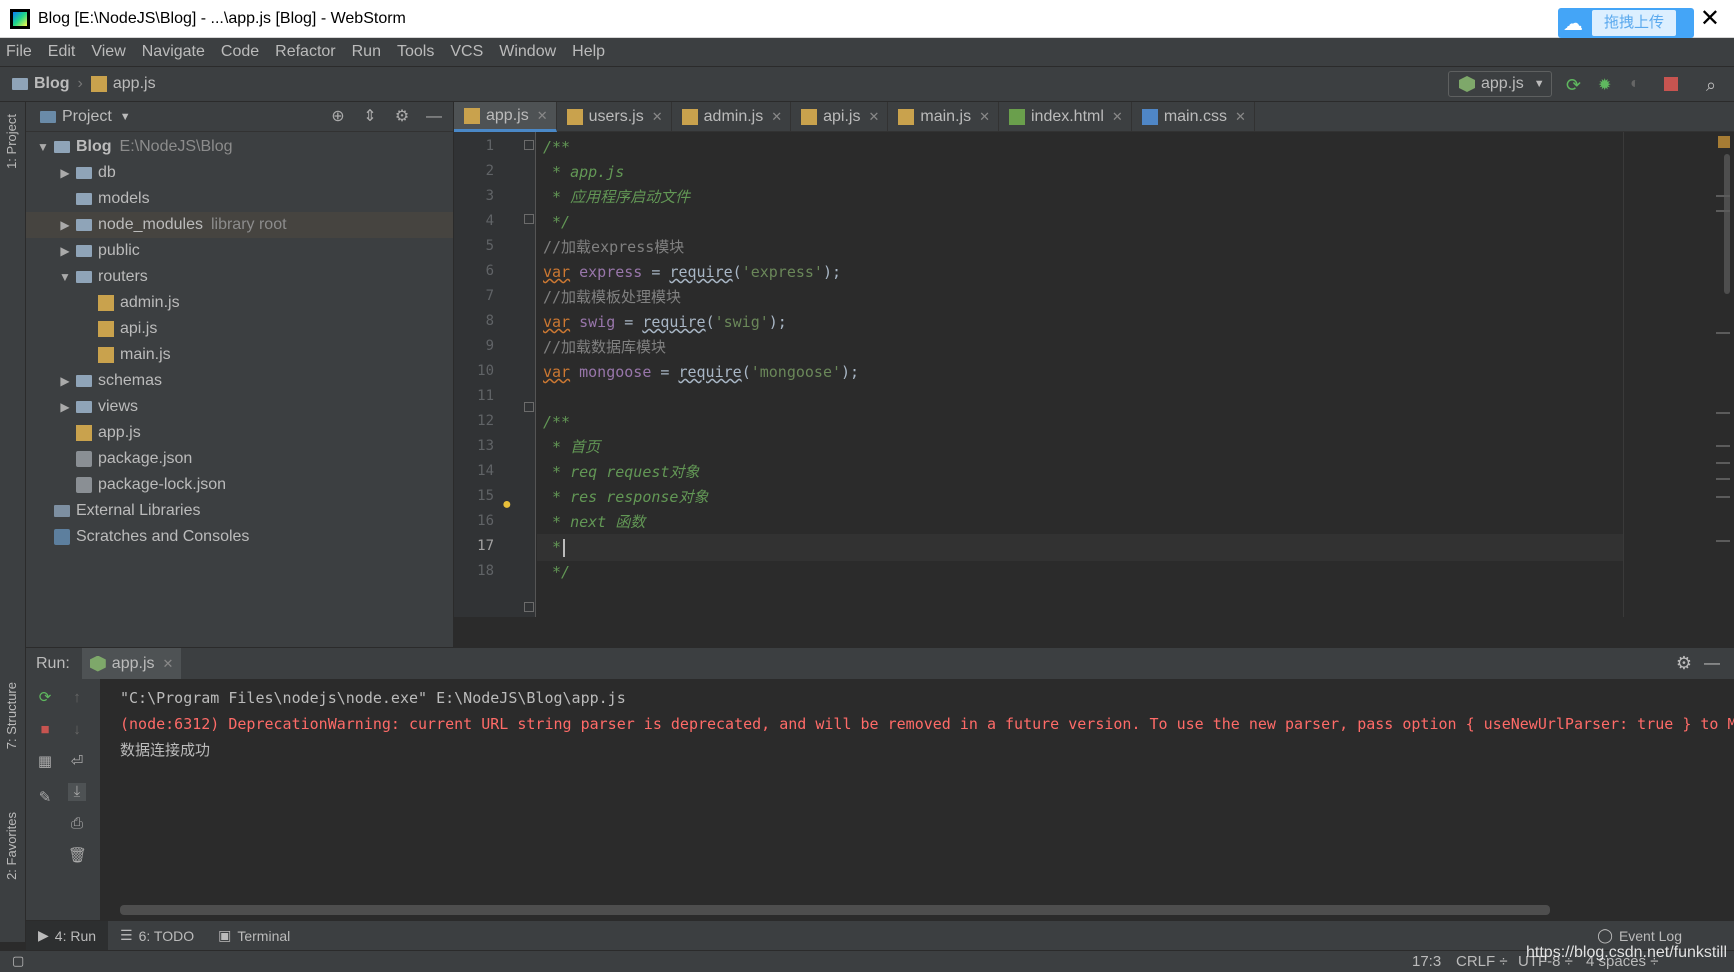 Image resolution: width=1734 pixels, height=972 pixels. I want to click on tree-item: models, so click(239, 199).